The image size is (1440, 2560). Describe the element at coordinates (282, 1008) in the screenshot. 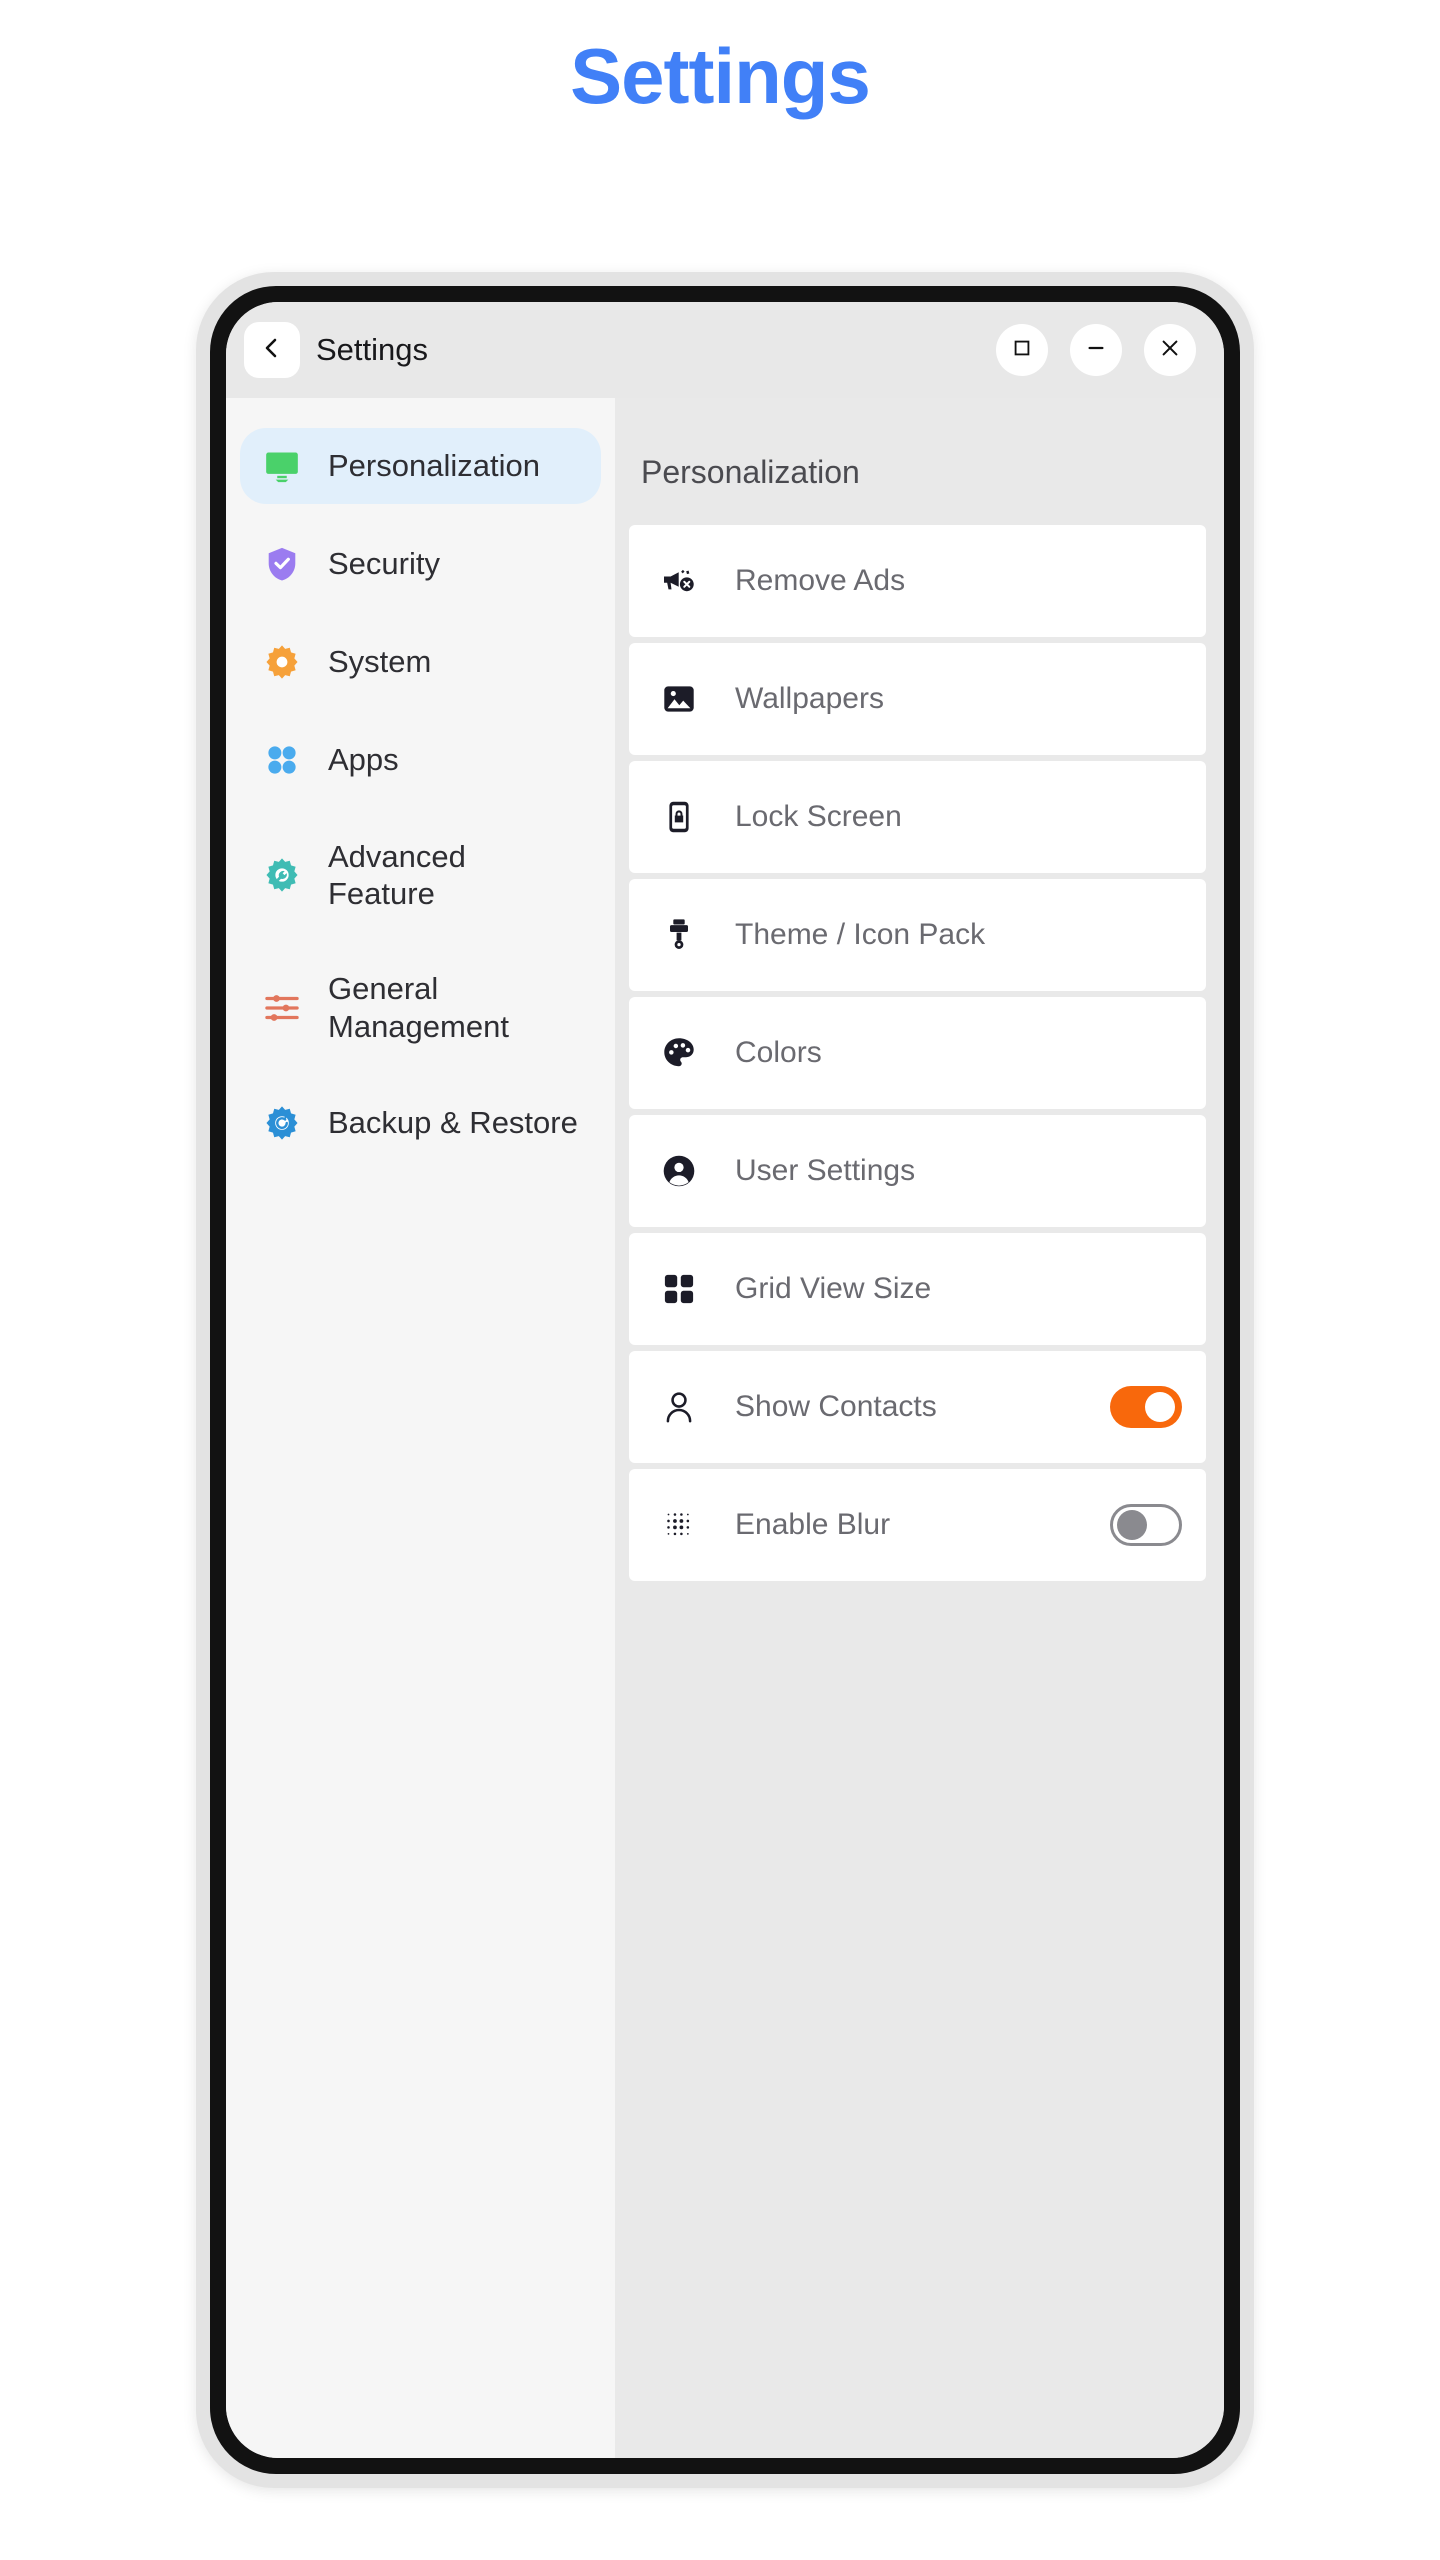

I see `sliders-icon` at that location.